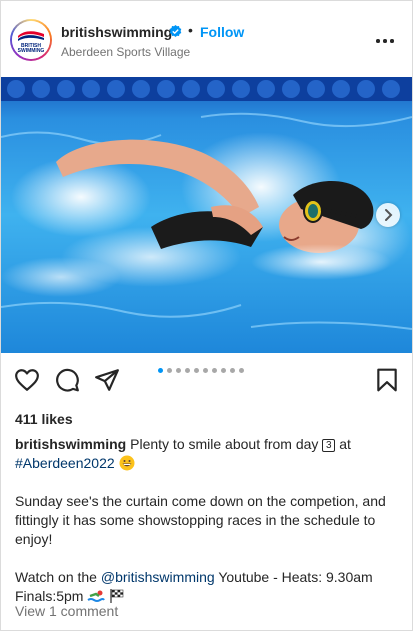 Image resolution: width=413 pixels, height=631 pixels. What do you see at coordinates (206, 379) in the screenshot?
I see `action-bar` at bounding box center [206, 379].